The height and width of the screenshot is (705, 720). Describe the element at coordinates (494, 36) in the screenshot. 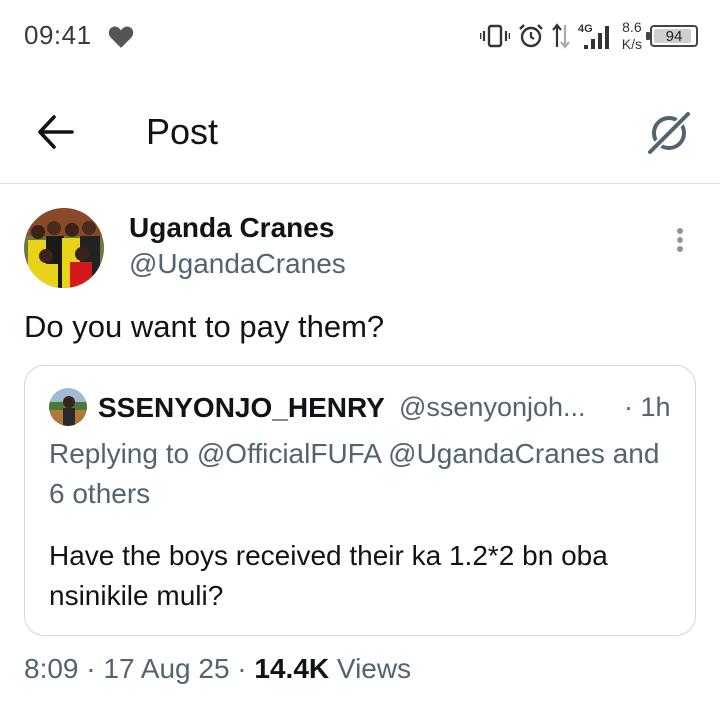

I see `vibrate-icon` at that location.